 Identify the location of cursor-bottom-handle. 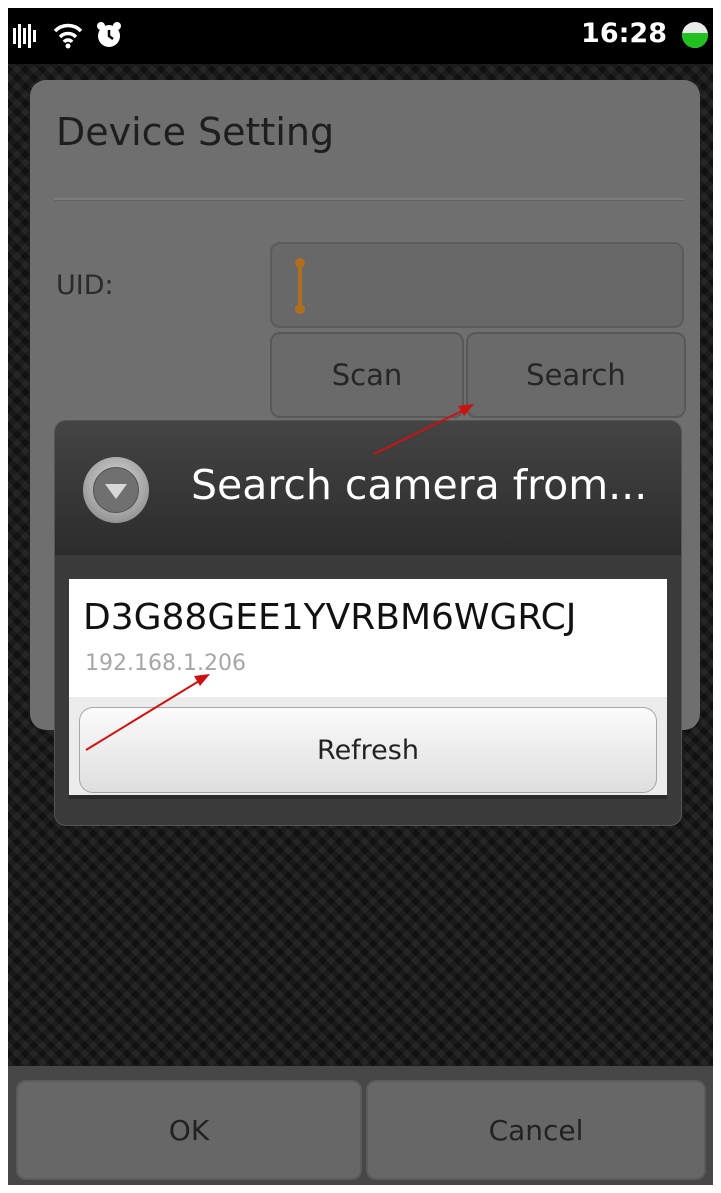
(300, 309).